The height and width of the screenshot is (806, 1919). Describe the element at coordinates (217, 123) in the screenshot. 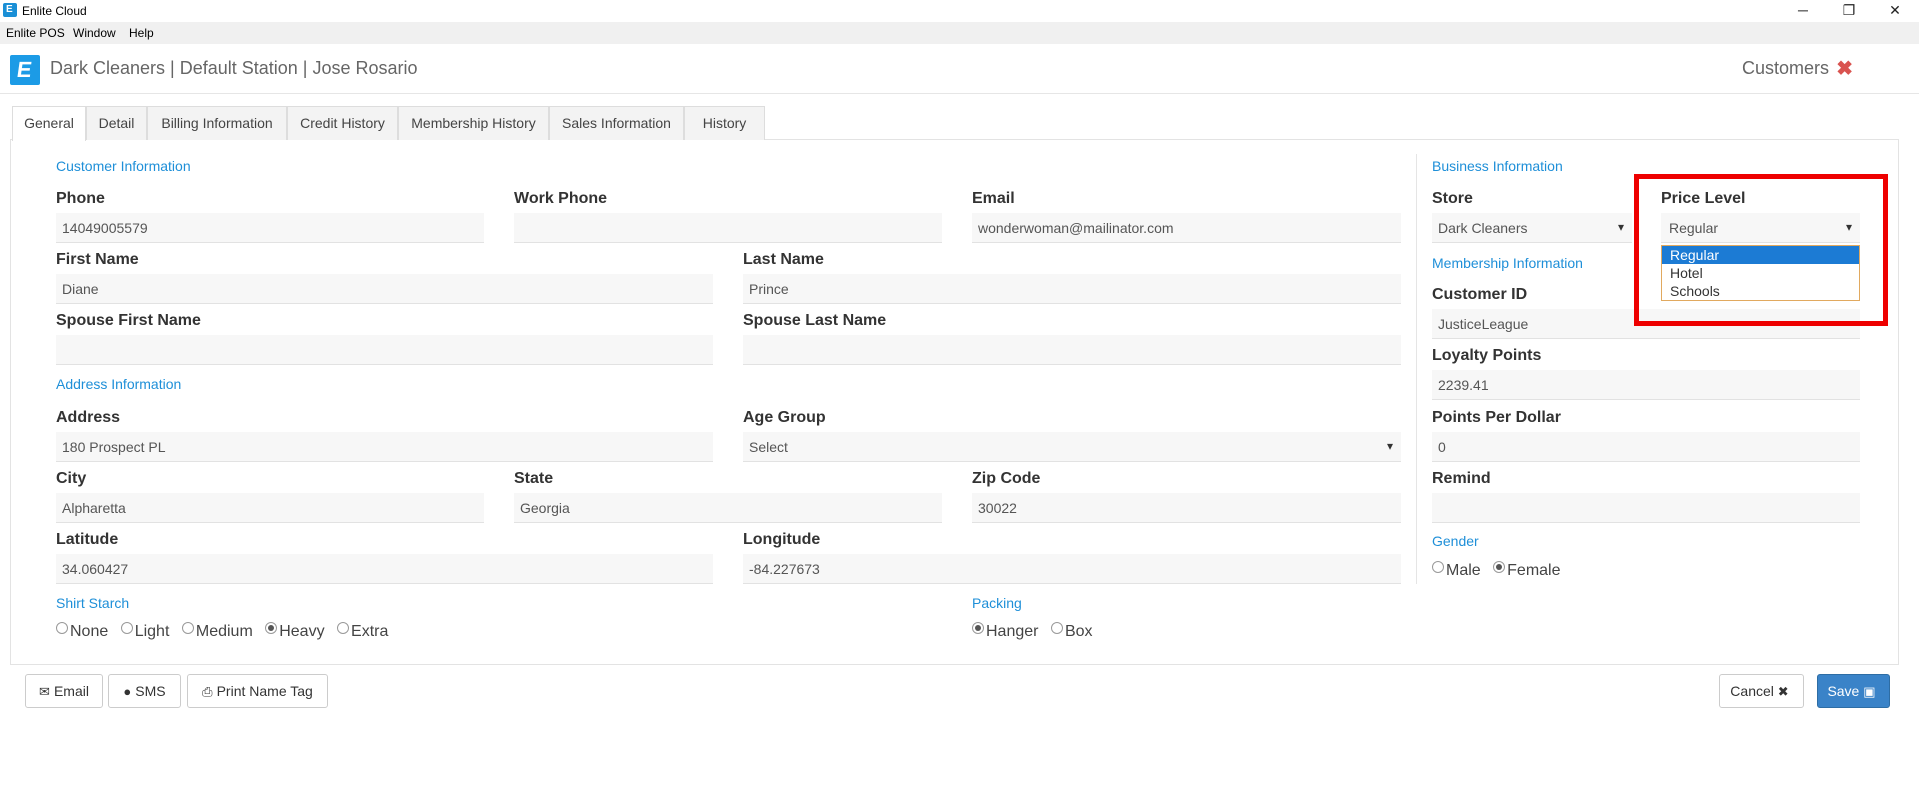

I see `tab-billing-information: Billing Information` at that location.